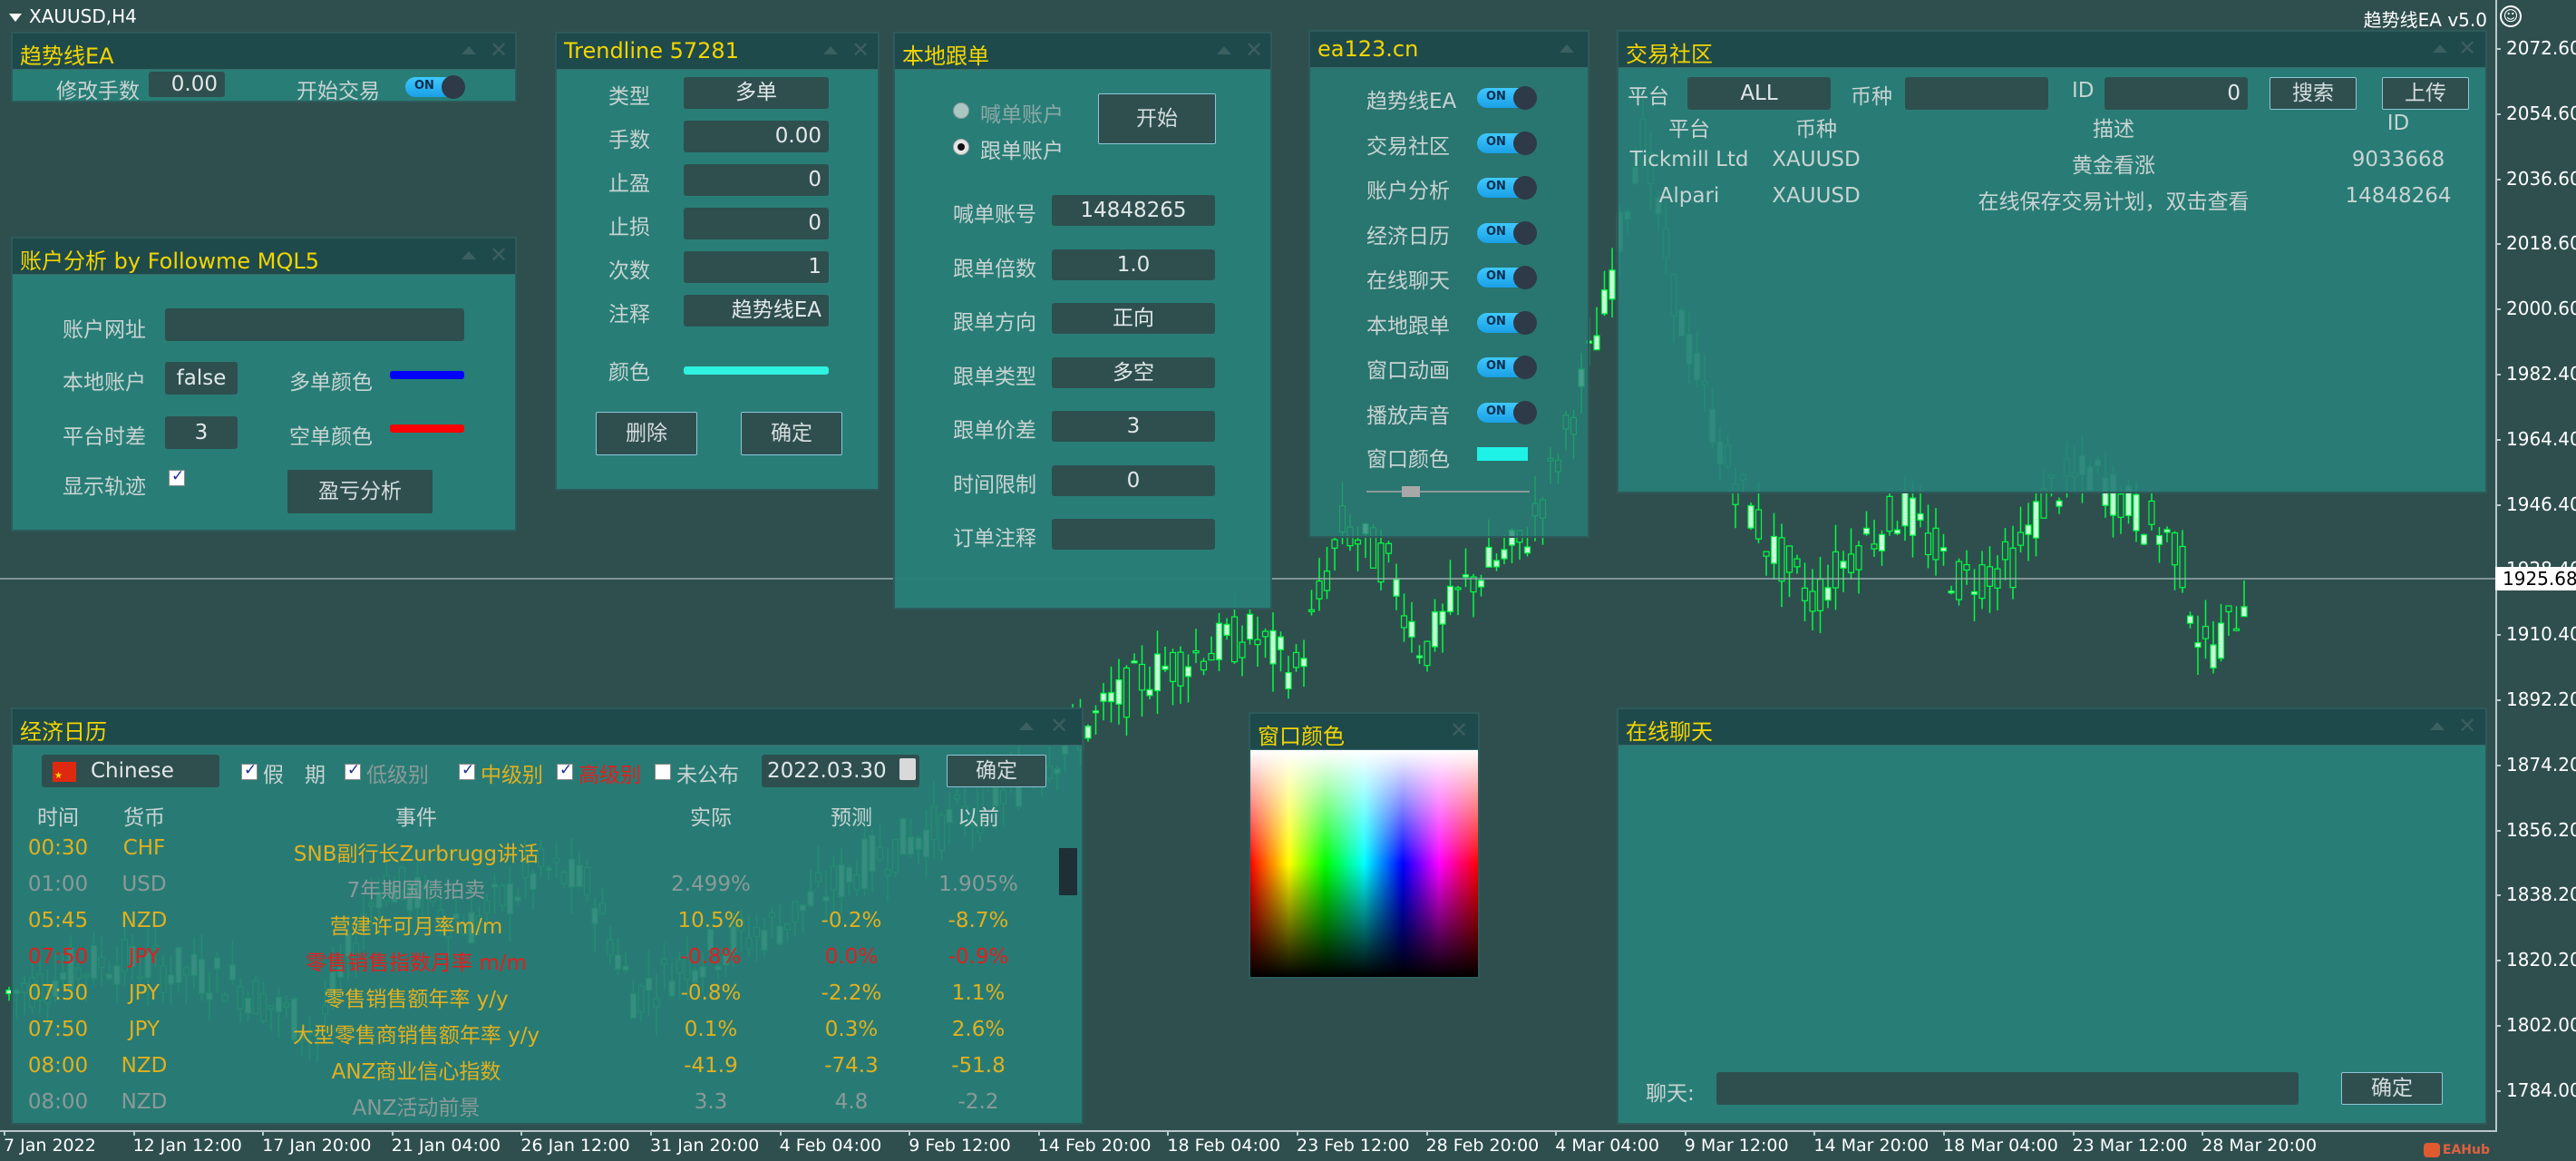 Image resolution: width=2576 pixels, height=1161 pixels. I want to click on signal-account-label: 喊单账户, so click(1022, 112).